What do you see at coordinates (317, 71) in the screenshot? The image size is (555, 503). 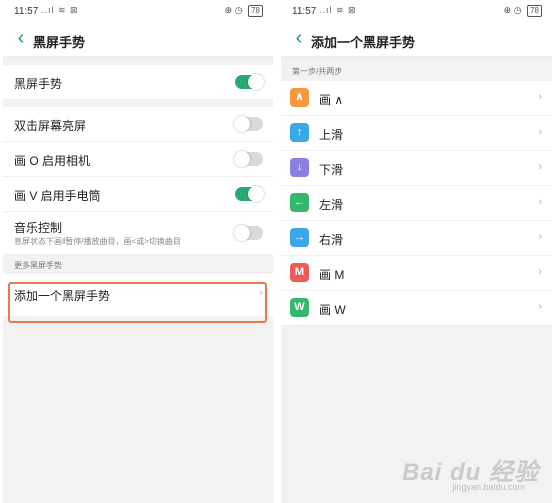 I see `step-label: 第一步/共两步` at bounding box center [317, 71].